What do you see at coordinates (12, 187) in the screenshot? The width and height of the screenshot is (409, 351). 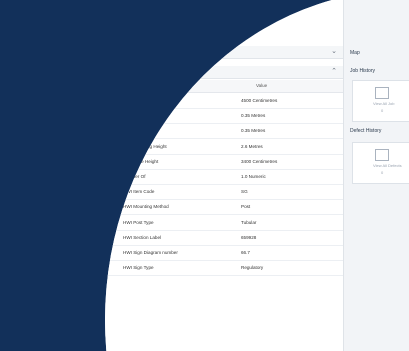 I see `swap-icon: ⇅` at bounding box center [12, 187].